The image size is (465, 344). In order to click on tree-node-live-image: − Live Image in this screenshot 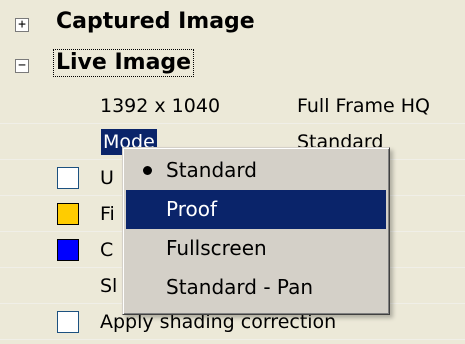, I will do `click(232, 64)`.